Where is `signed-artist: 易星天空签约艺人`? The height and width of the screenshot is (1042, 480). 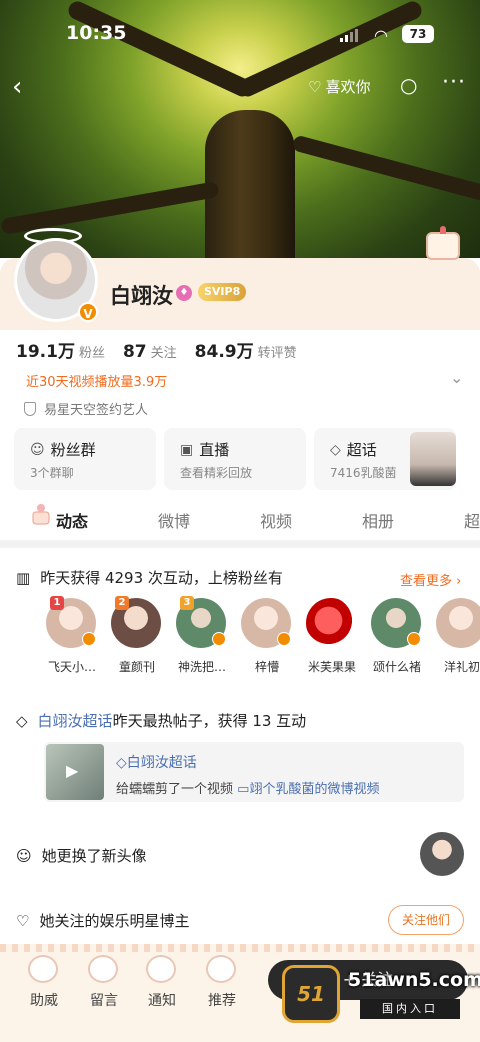 signed-artist: 易星天空签约艺人 is located at coordinates (86, 408).